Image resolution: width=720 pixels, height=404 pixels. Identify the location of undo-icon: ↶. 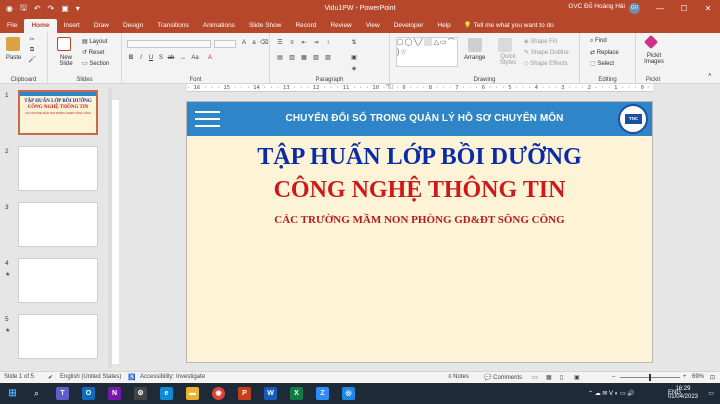
(37, 8).